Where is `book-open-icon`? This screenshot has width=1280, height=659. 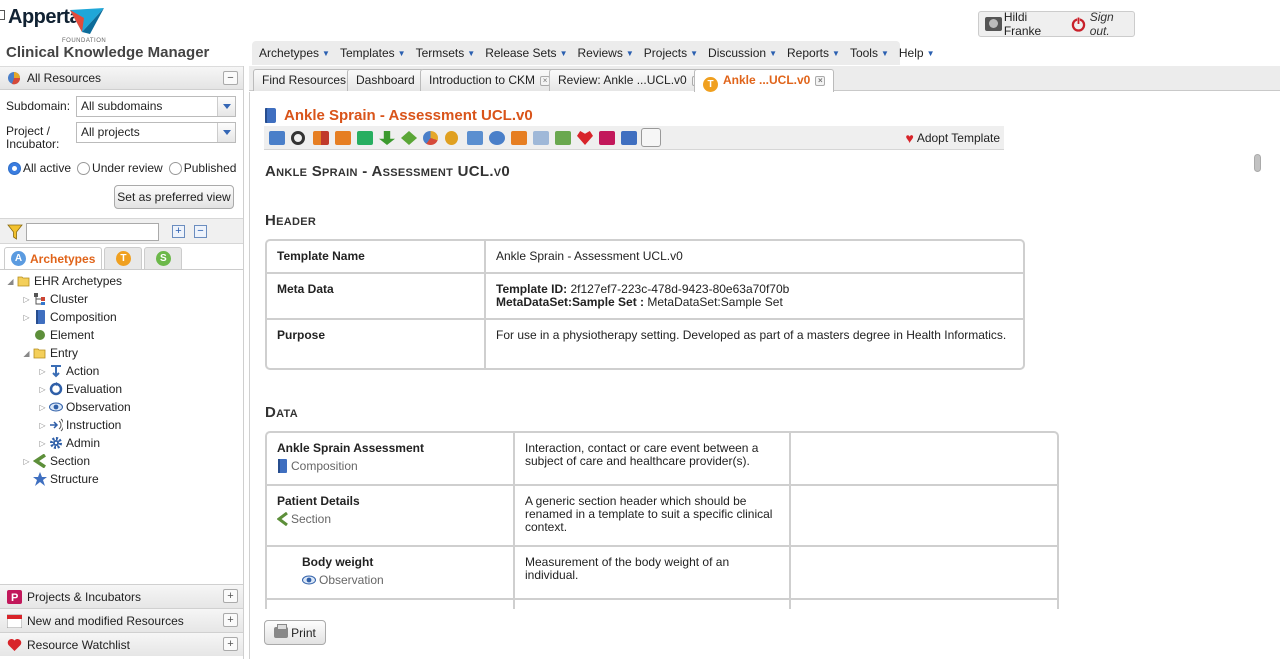
book-open-icon is located at coordinates (475, 138).